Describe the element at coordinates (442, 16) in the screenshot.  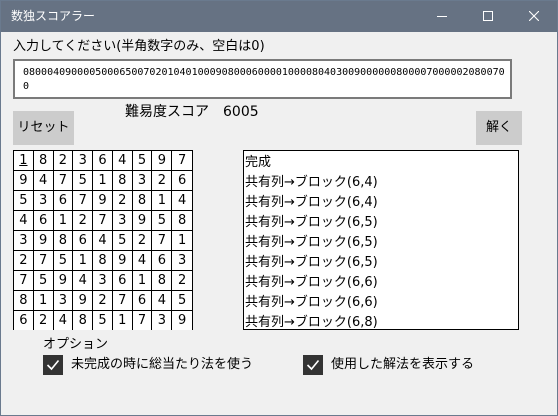
I see `minimize-button` at that location.